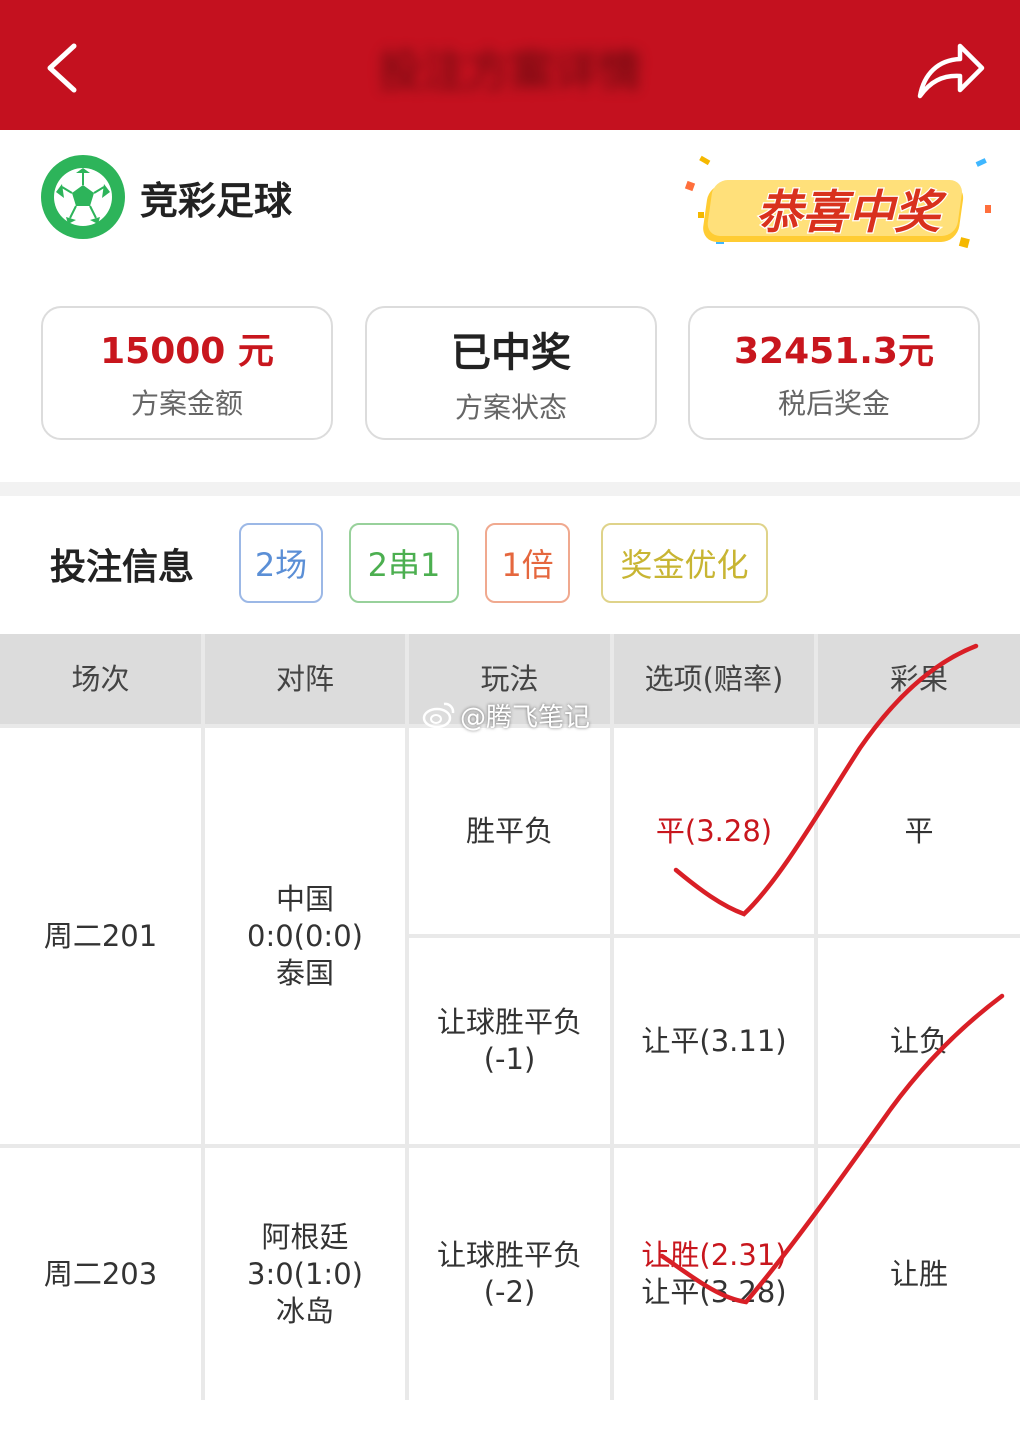 This screenshot has width=1020, height=1429. I want to click on match-score: 3:0(1:0), so click(305, 1273).